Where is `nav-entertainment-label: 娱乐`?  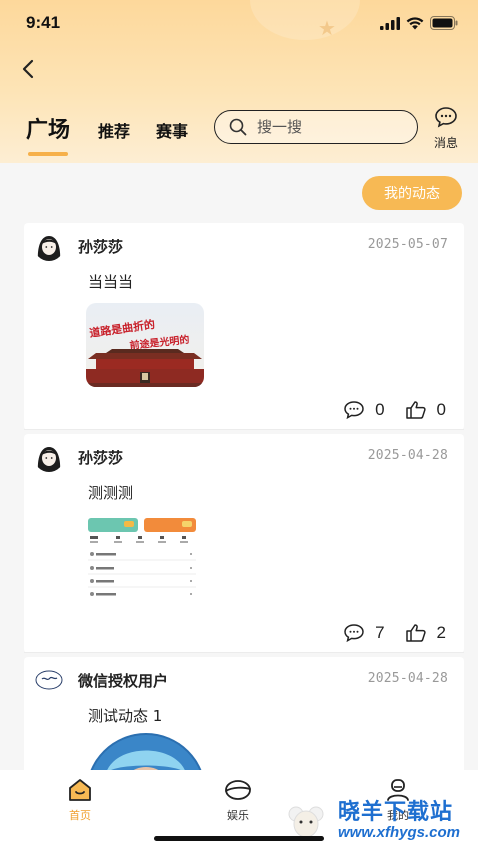
nav-entertainment-label: 娱乐 is located at coordinates (238, 815).